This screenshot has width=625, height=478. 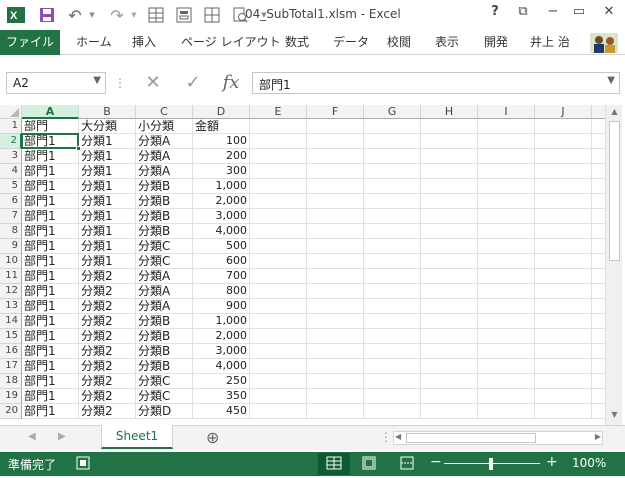 I want to click on row-header: 11, so click(x=11, y=276).